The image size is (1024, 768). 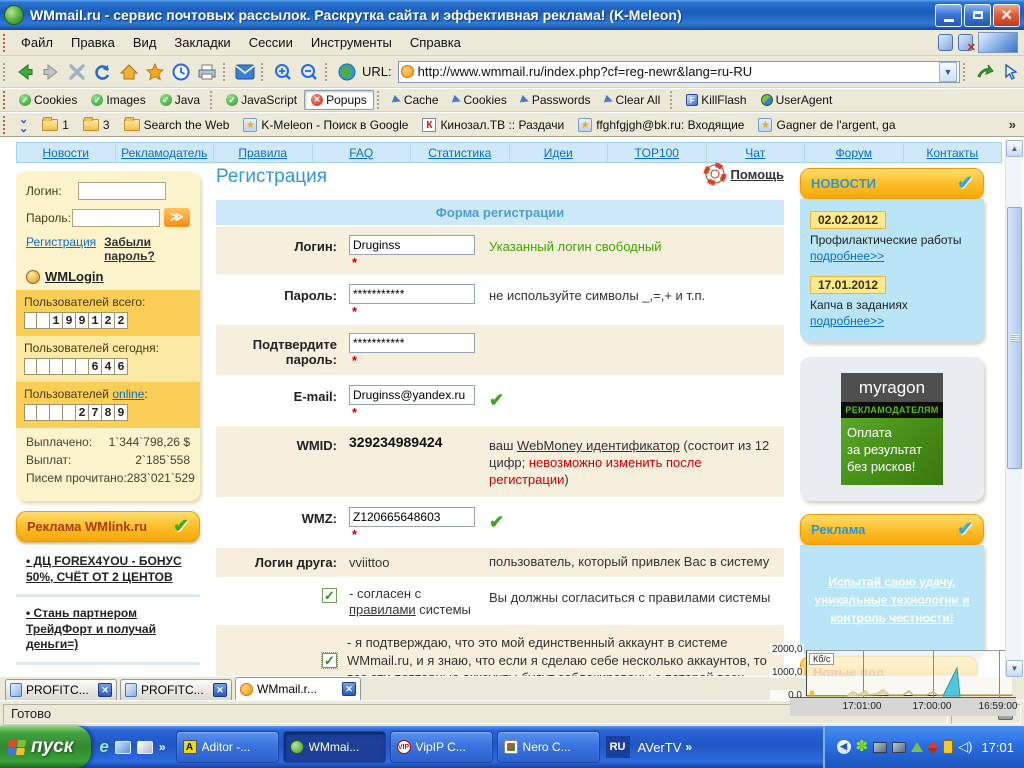 I want to click on scrollbar-thumb, so click(x=1014, y=338).